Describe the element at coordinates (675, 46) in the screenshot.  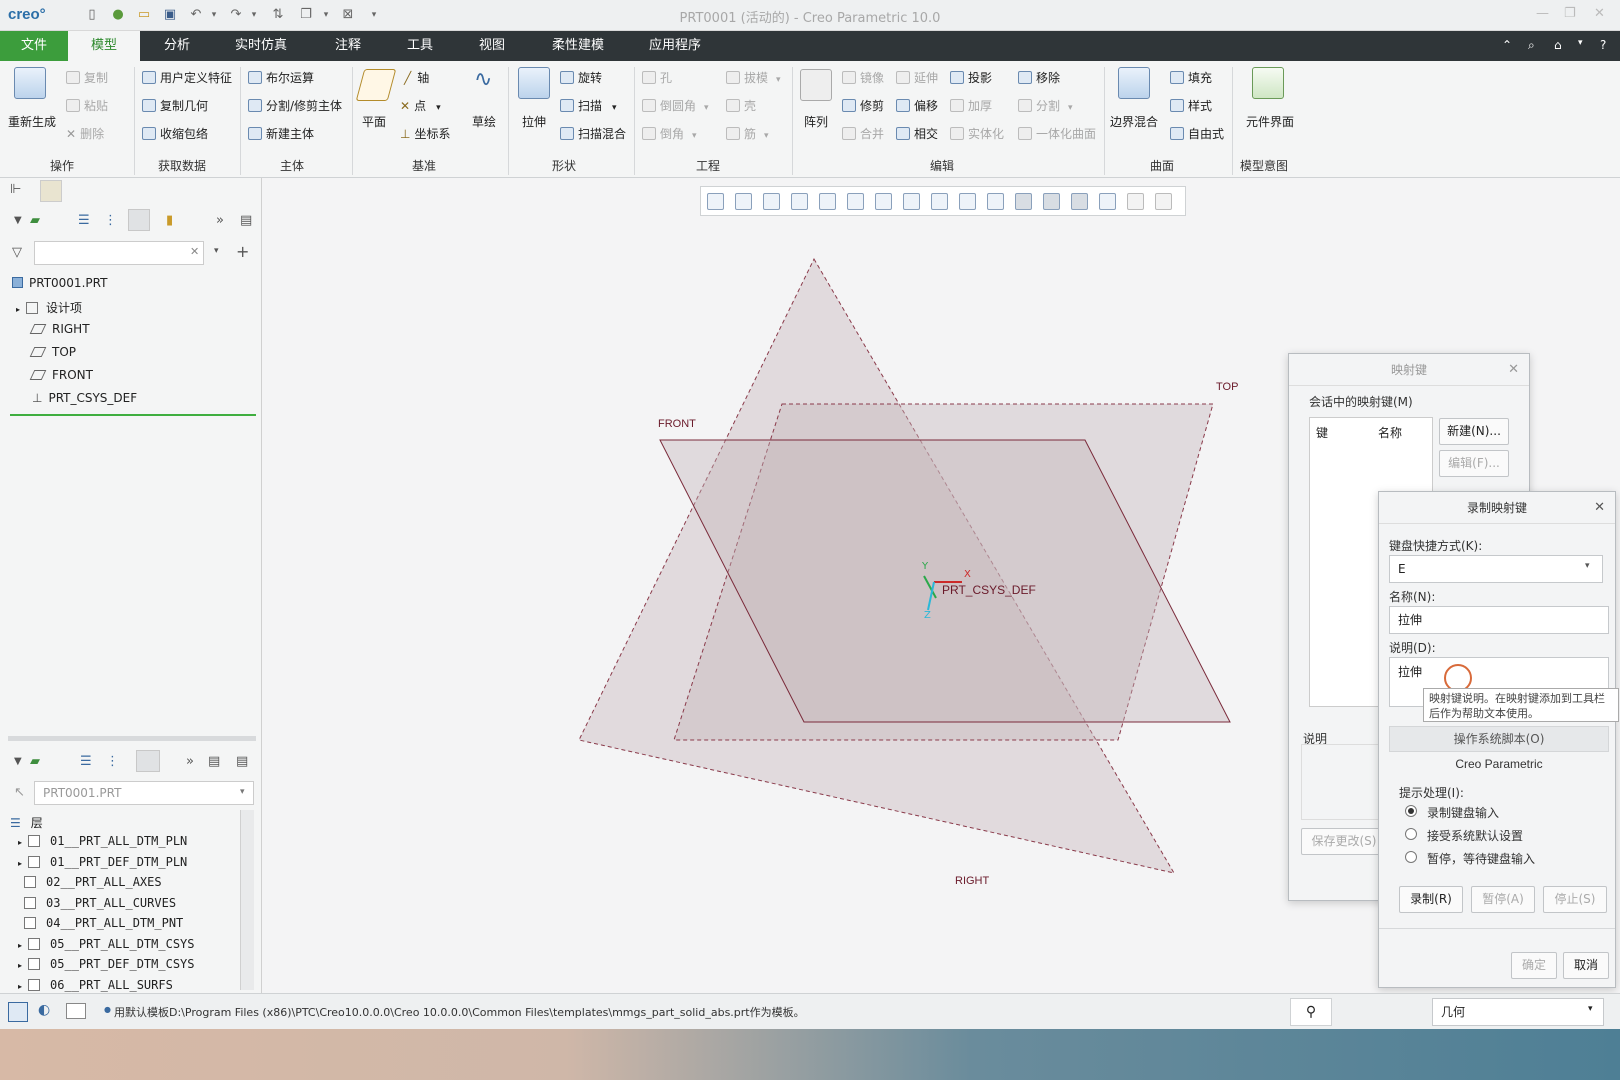
I see `tab-applications: 应用程序` at that location.